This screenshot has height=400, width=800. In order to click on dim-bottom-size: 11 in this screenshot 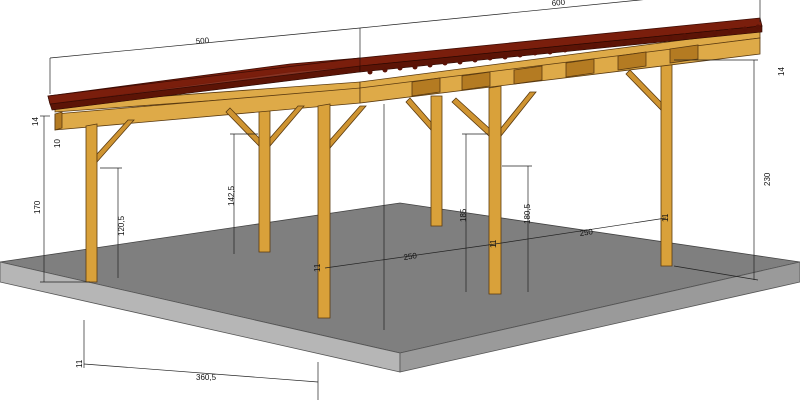, I will do `click(79, 363)`.